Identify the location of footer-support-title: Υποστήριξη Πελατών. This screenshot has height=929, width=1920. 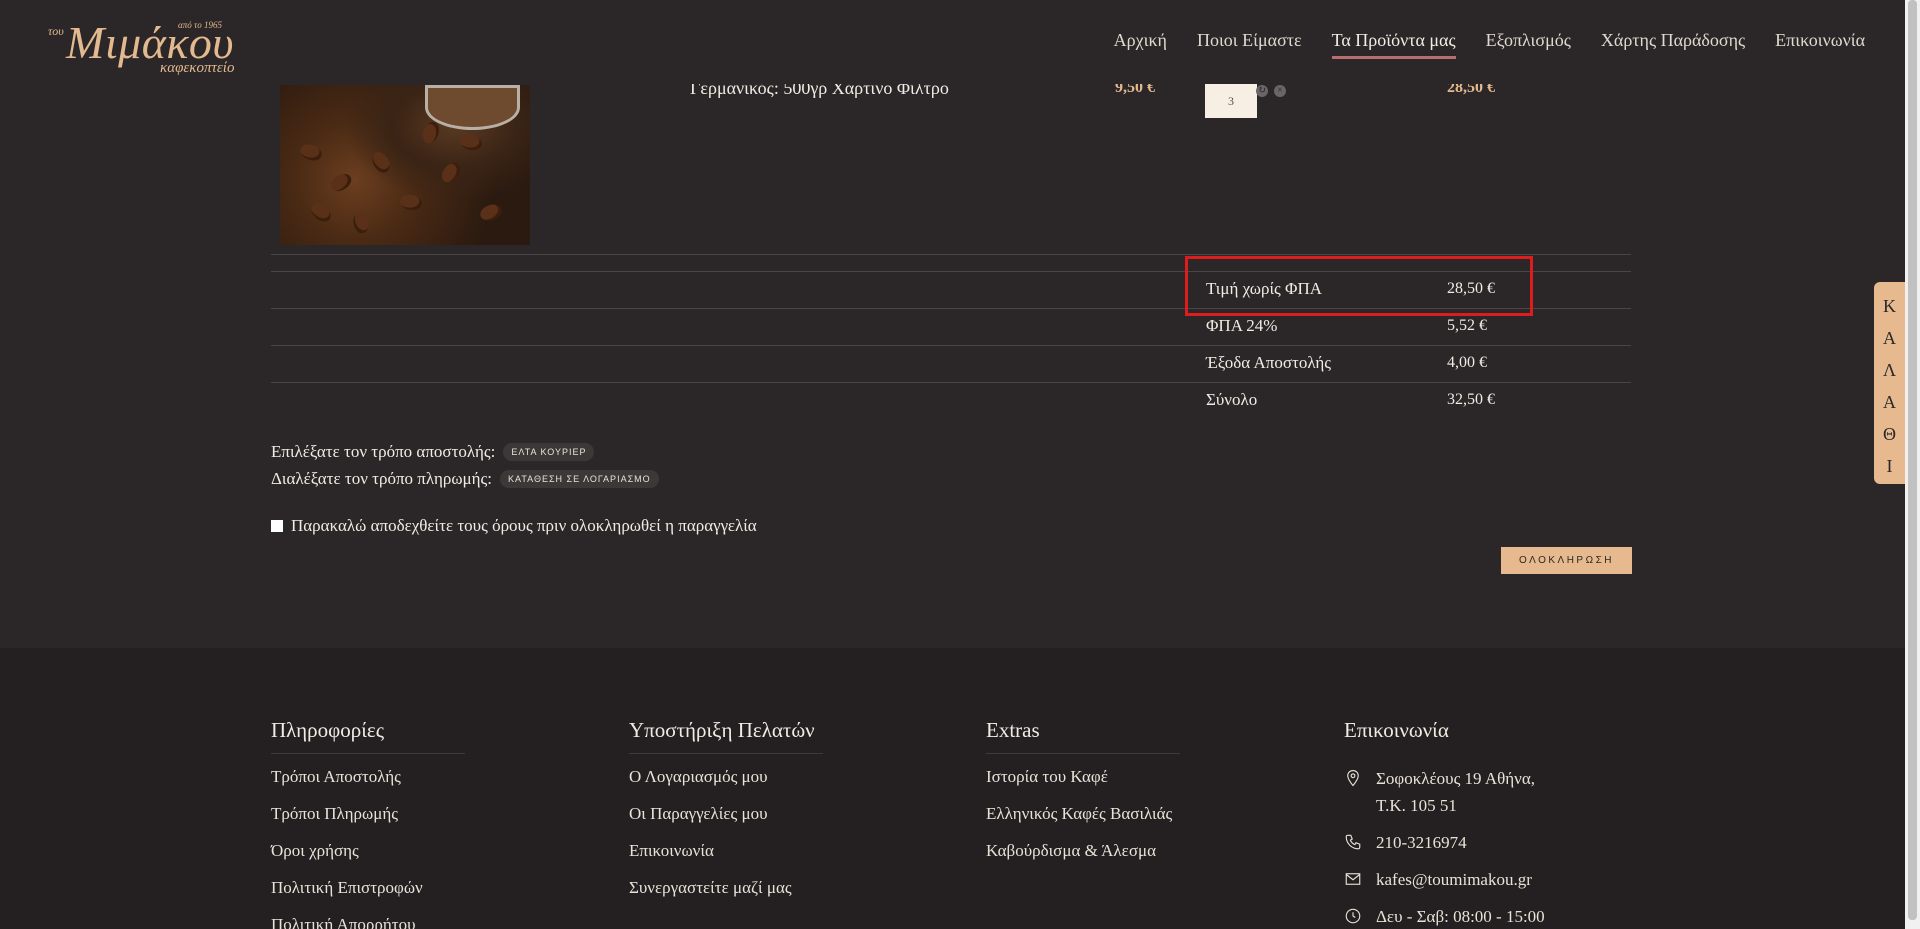
(726, 736).